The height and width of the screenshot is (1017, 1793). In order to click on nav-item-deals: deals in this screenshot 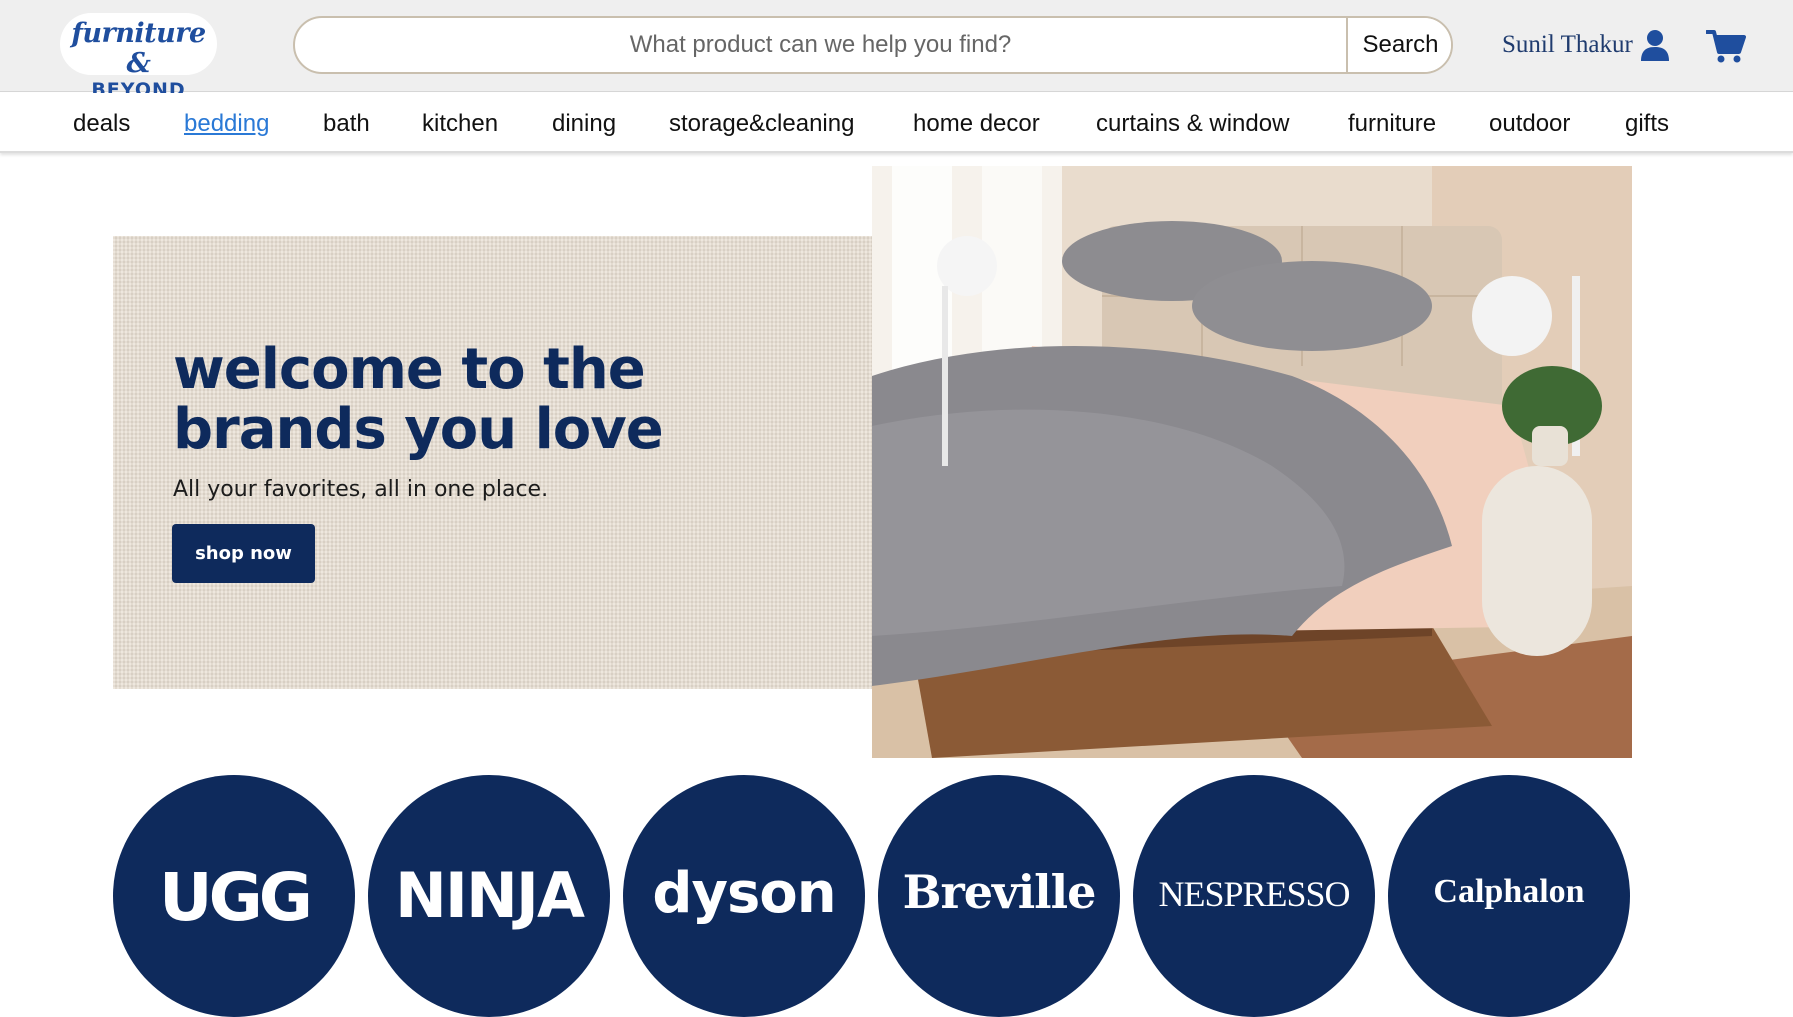, I will do `click(101, 124)`.